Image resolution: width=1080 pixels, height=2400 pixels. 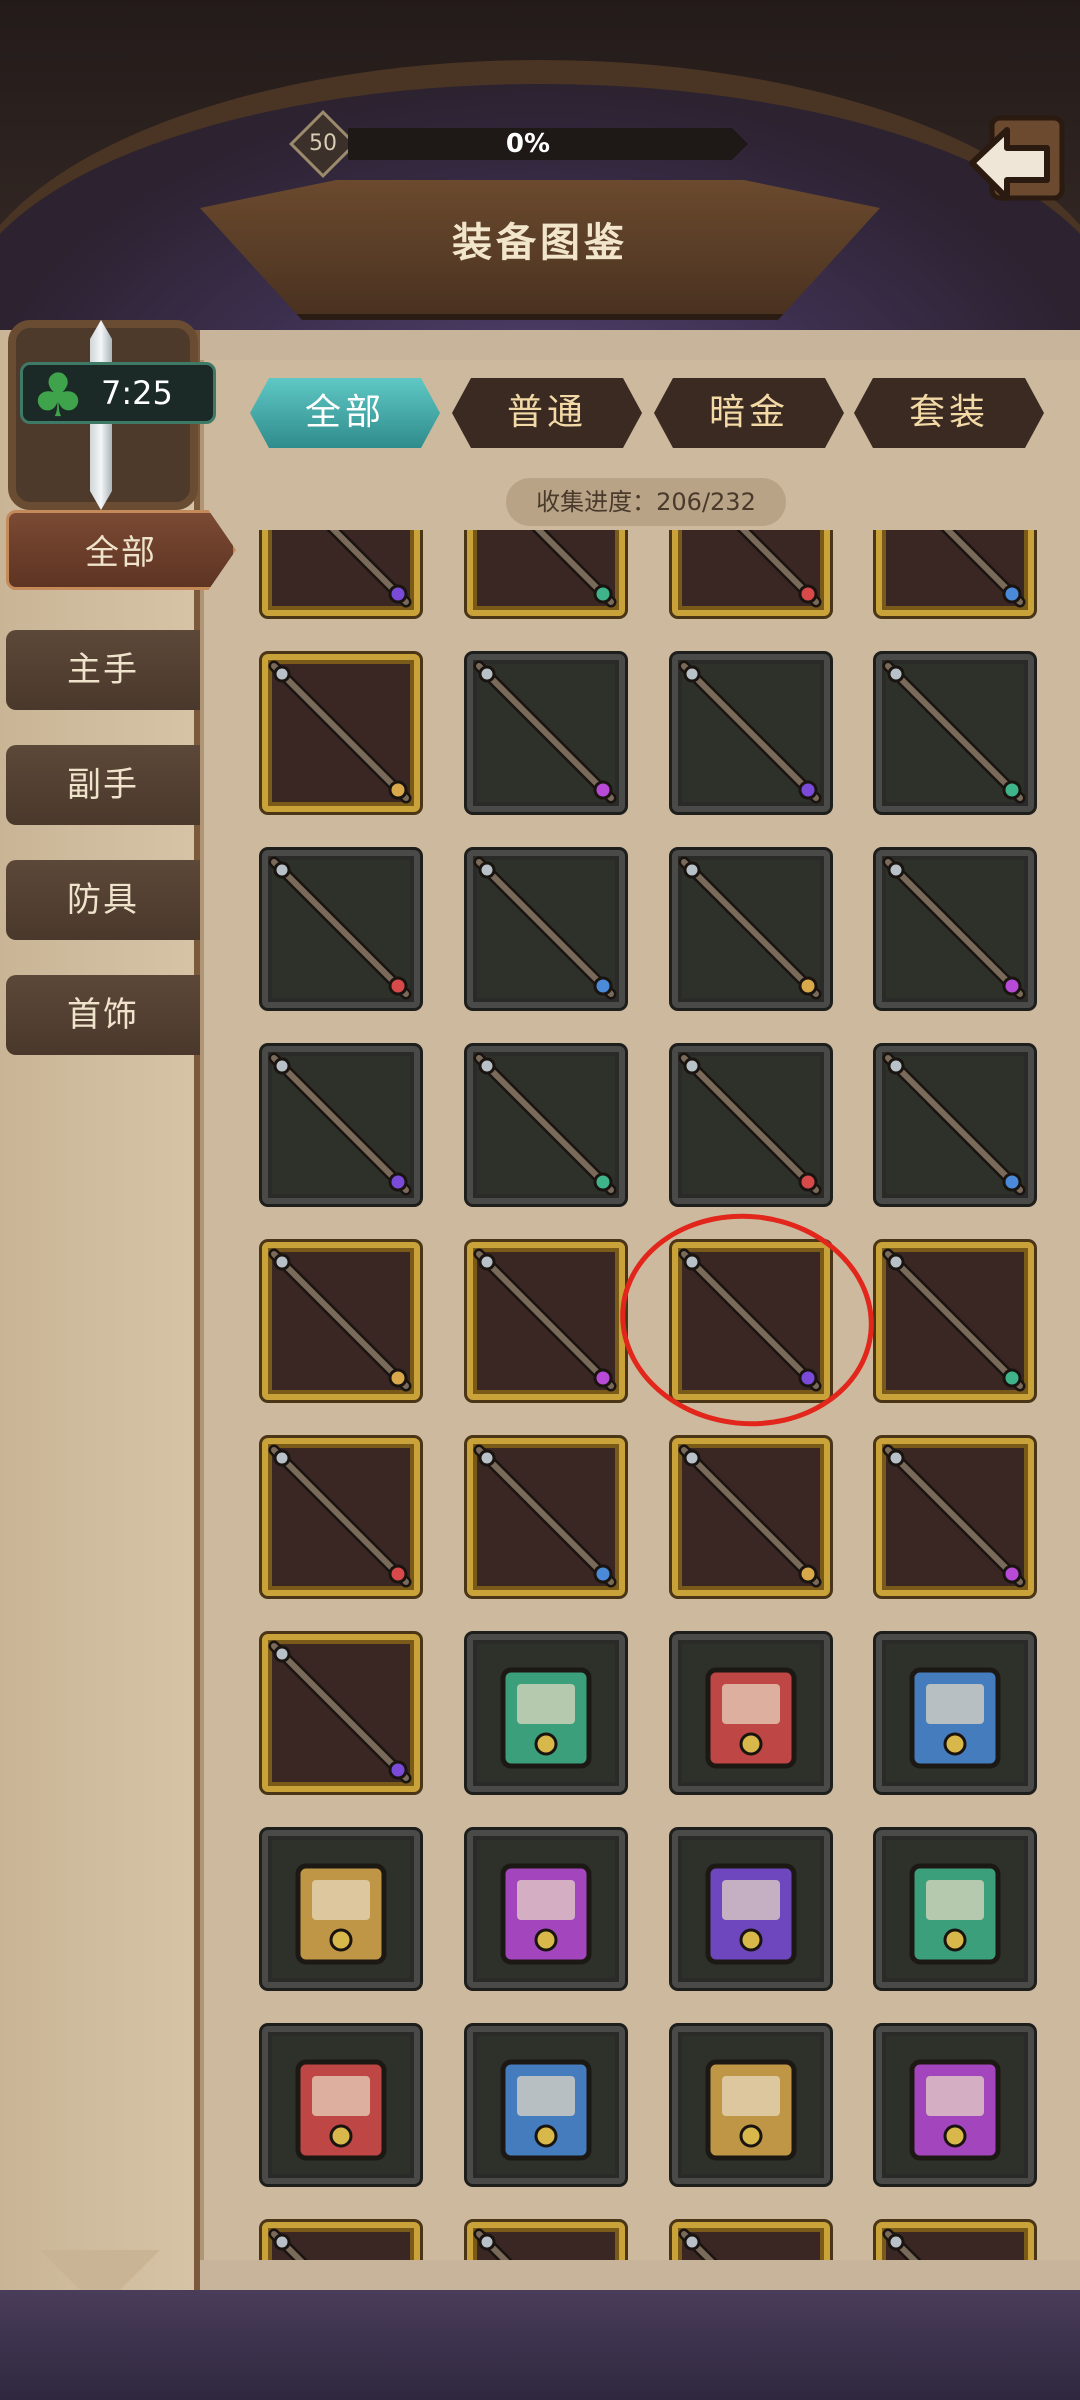 What do you see at coordinates (58, 396) in the screenshot?
I see `clover-icon: ♣` at bounding box center [58, 396].